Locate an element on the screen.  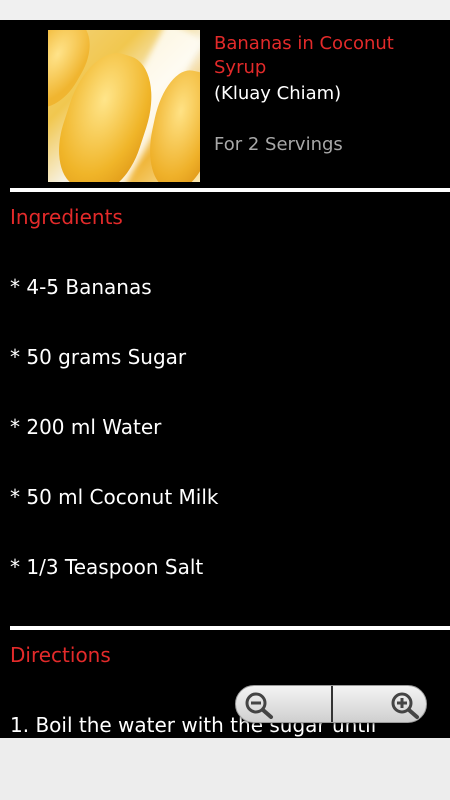
recipe-subtitle: (Kluay Chiam) is located at coordinates (278, 93).